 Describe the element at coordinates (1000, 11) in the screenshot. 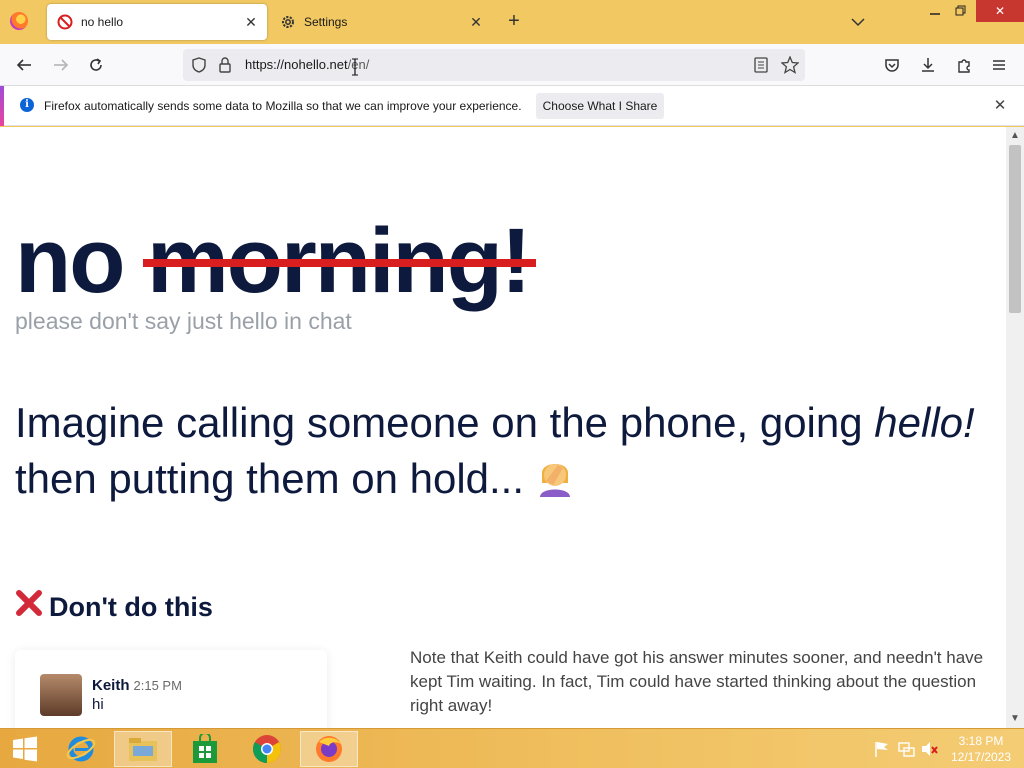

I see `close-window-button: ✕` at that location.